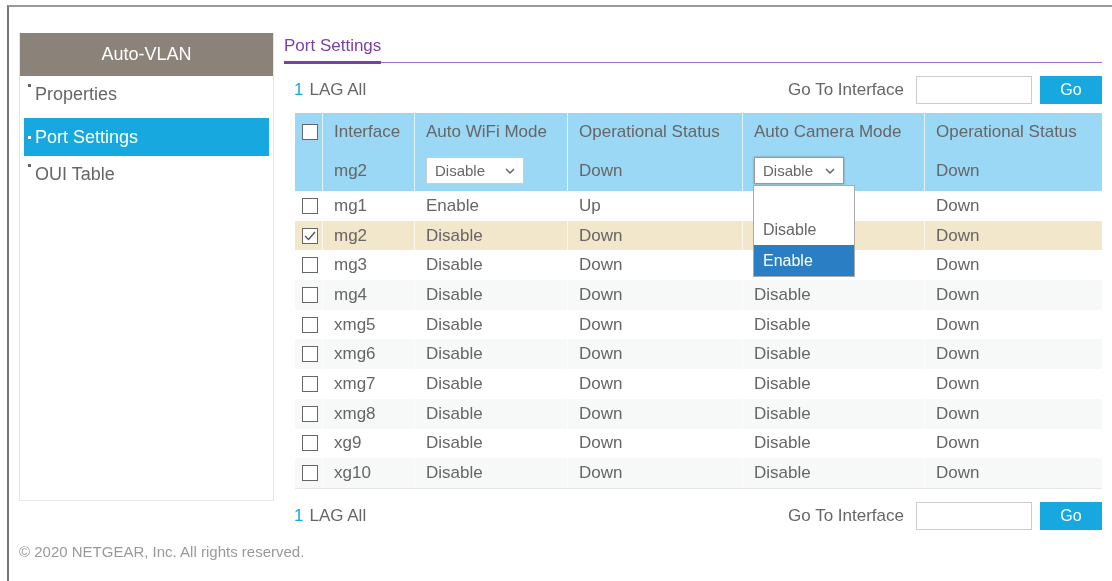 This screenshot has height=581, width=1112. Describe the element at coordinates (799, 170) in the screenshot. I see `camera-mode-select: Disable` at that location.